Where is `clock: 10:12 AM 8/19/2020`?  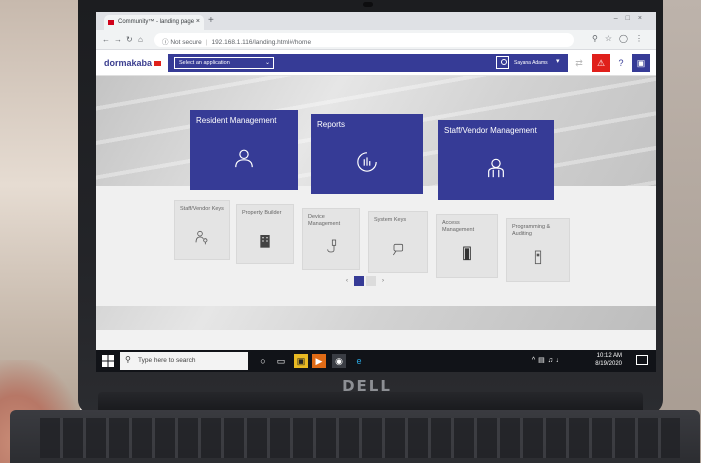 clock: 10:12 AM 8/19/2020 is located at coordinates (608, 360).